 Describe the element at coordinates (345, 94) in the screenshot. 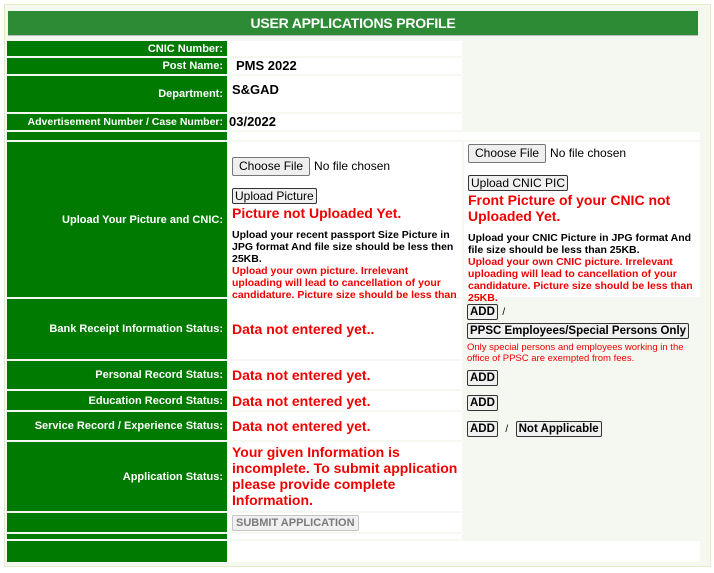

I see `department-value: S&GAD` at that location.